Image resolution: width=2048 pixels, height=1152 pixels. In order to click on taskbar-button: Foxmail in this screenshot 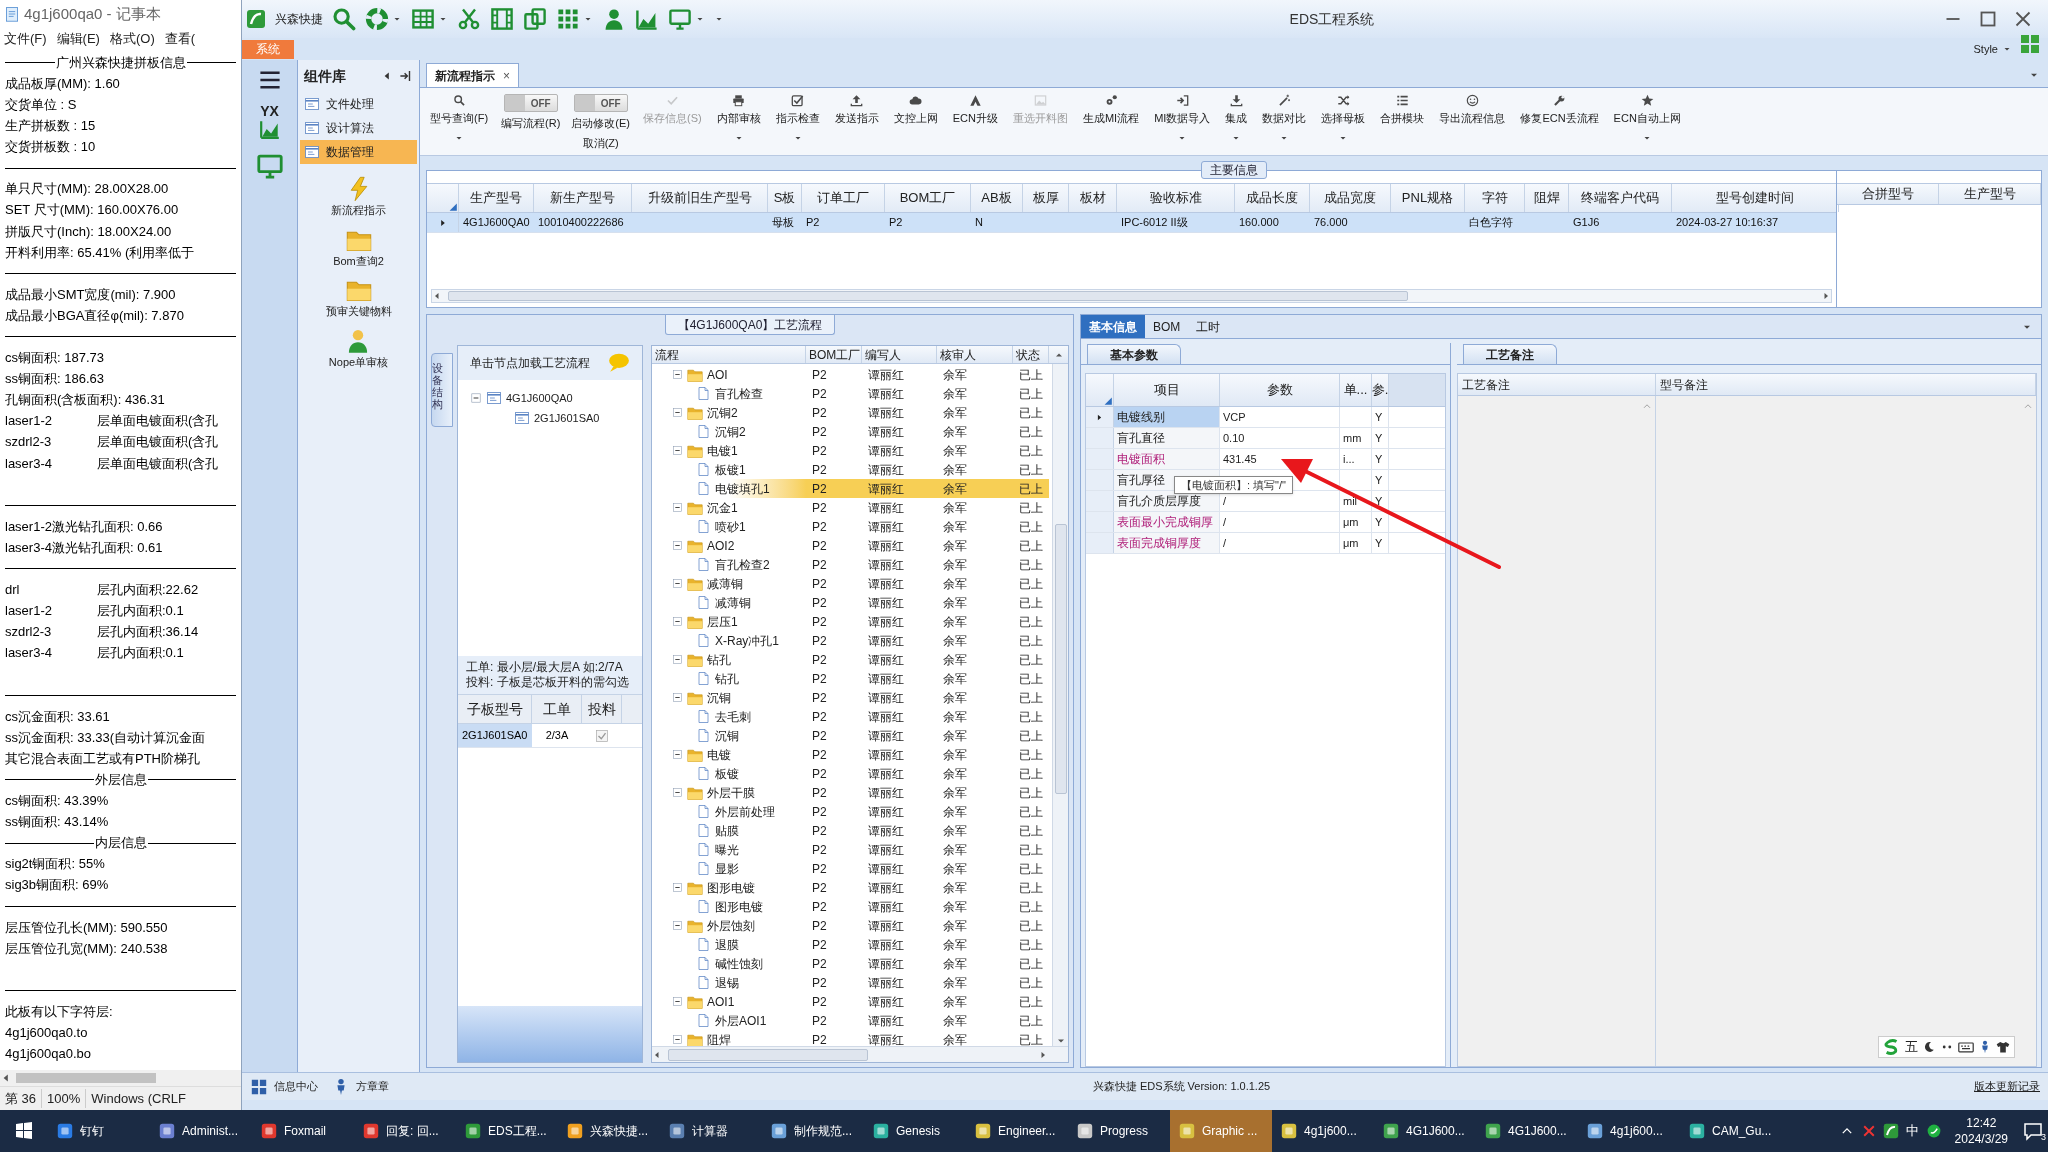, I will do `click(303, 1131)`.